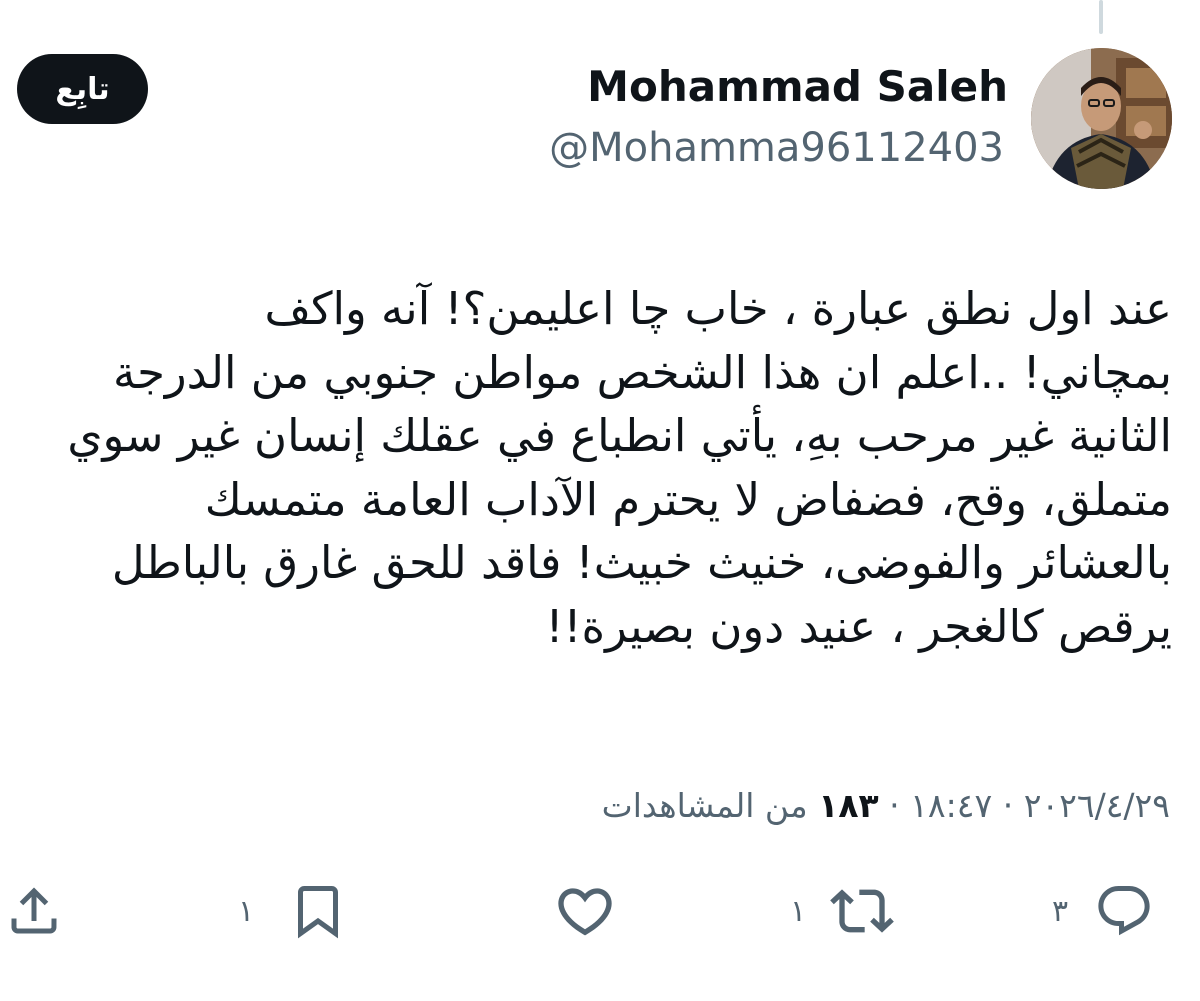 This screenshot has width=1200, height=1001. Describe the element at coordinates (951, 805) in the screenshot. I see `tweet-time: ١٨:٤٧` at that location.